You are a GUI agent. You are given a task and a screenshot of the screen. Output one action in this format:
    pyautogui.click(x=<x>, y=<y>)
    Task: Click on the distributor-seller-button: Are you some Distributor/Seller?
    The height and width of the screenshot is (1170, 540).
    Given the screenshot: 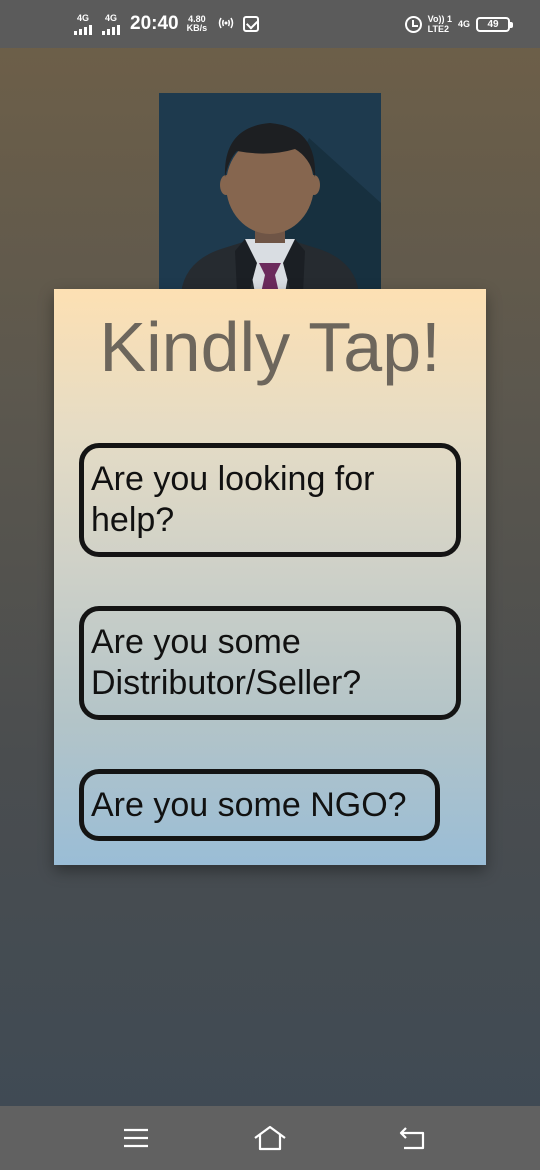 What is the action you would take?
    pyautogui.click(x=270, y=663)
    